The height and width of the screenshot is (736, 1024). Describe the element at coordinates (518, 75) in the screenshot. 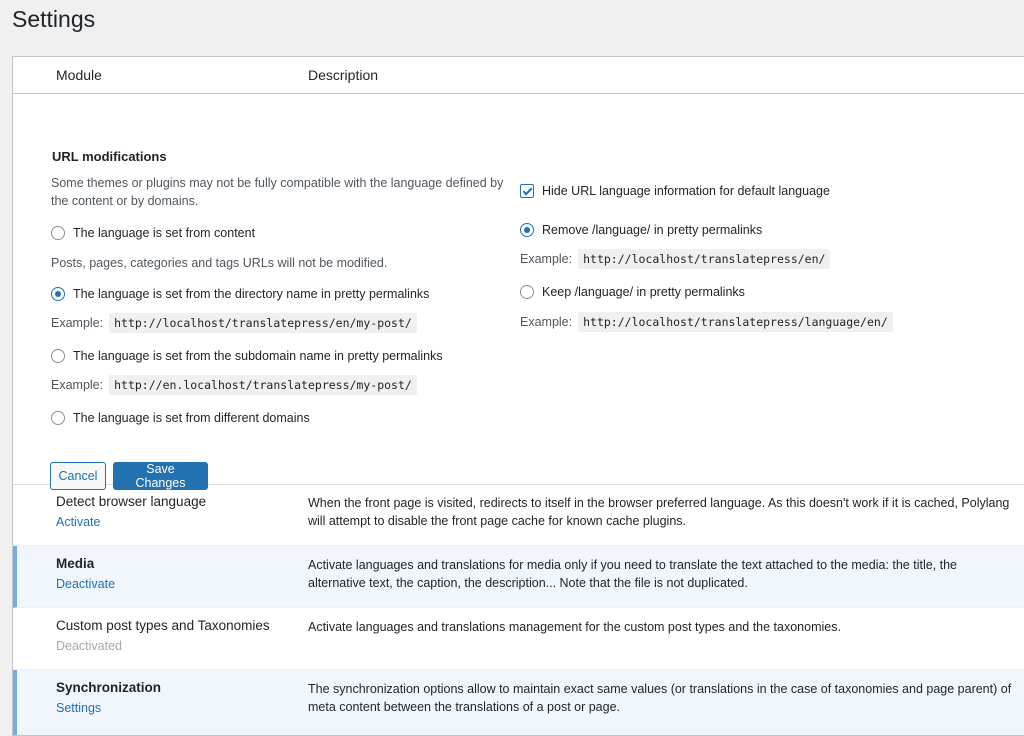

I see `table-header: Module Description` at that location.